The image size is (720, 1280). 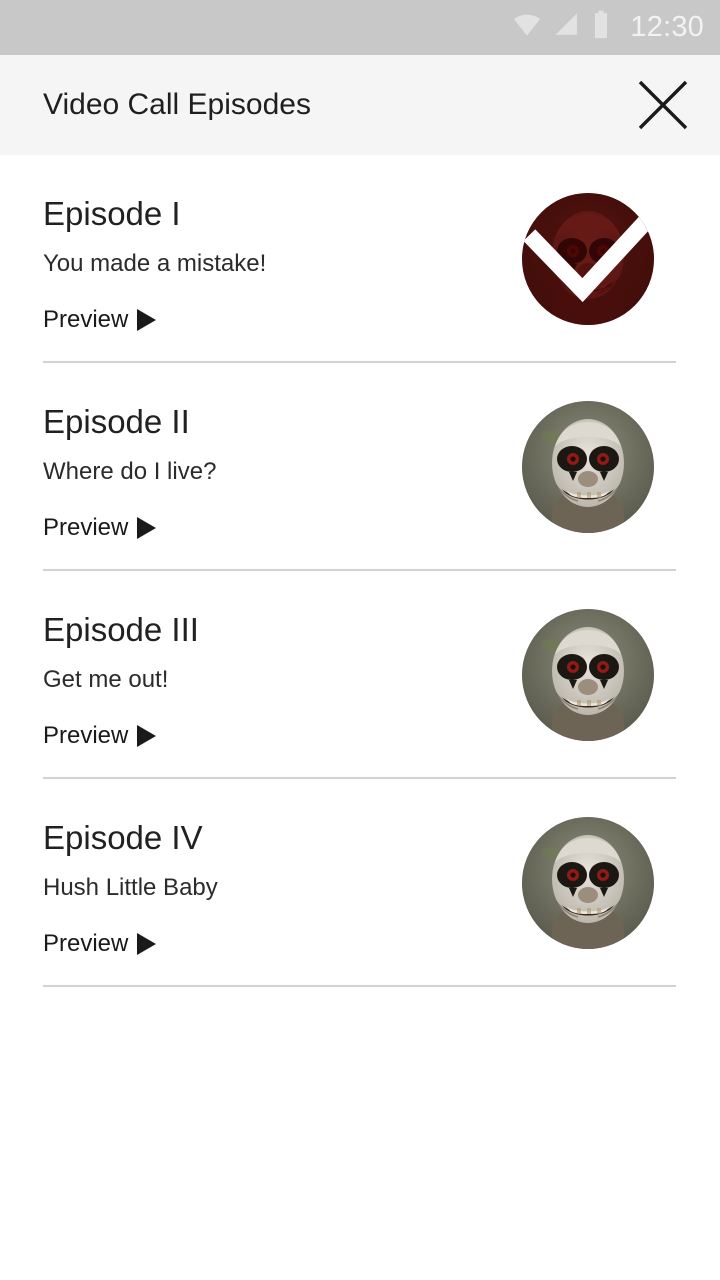 I want to click on check-icon, so click(x=588, y=258).